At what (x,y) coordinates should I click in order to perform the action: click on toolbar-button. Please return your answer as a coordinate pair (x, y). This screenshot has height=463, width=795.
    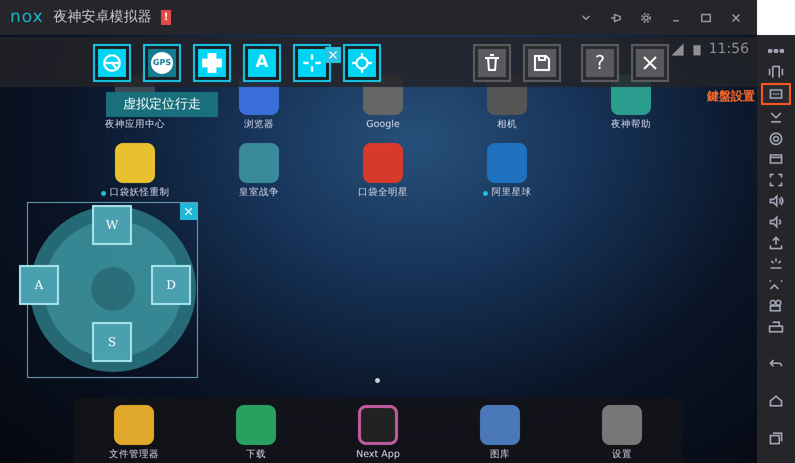
    Looking at the image, I should click on (776, 94).